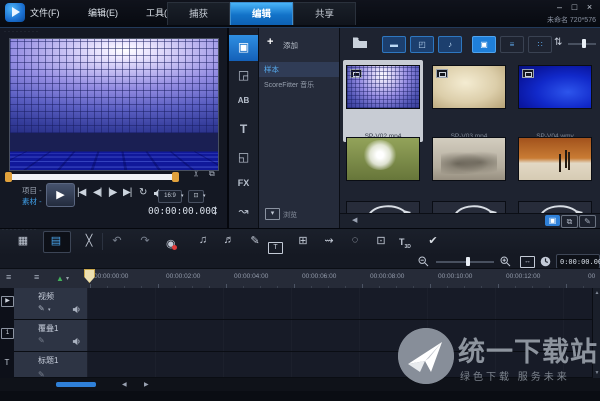  What do you see at coordinates (112, 192) in the screenshot?
I see `next-frame-button: |▶` at bounding box center [112, 192].